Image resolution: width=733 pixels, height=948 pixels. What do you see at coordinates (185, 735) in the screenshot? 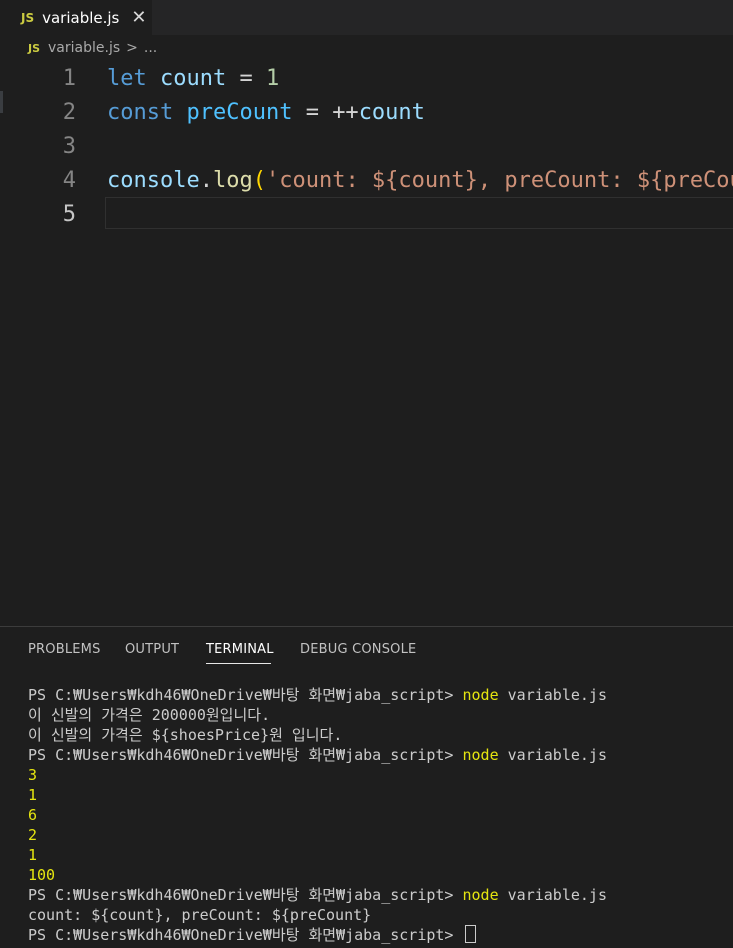
I see `terminal-output-line: 이 신발의 가격은 ${shoesPrice}원 입니다.` at bounding box center [185, 735].